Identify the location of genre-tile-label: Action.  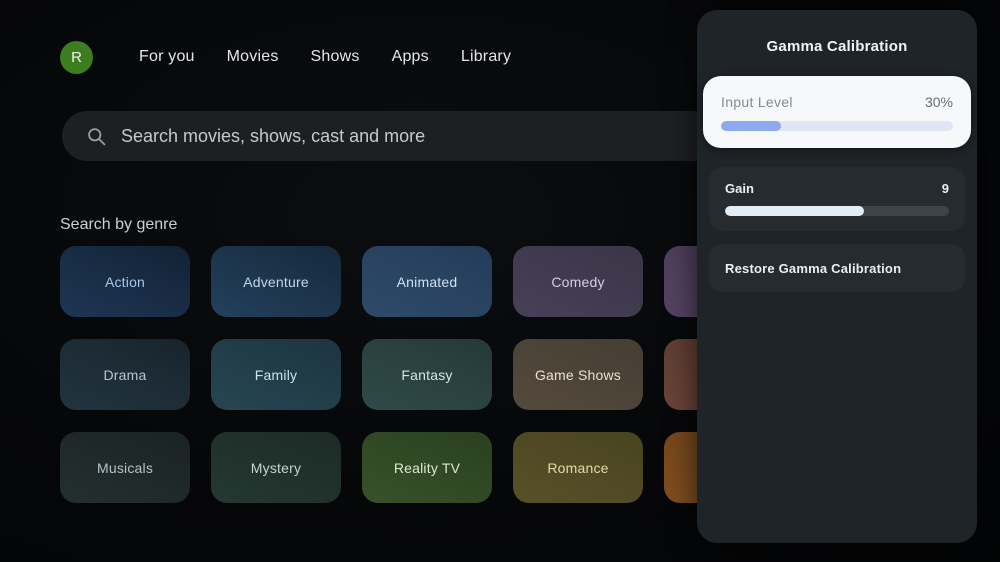
(125, 281).